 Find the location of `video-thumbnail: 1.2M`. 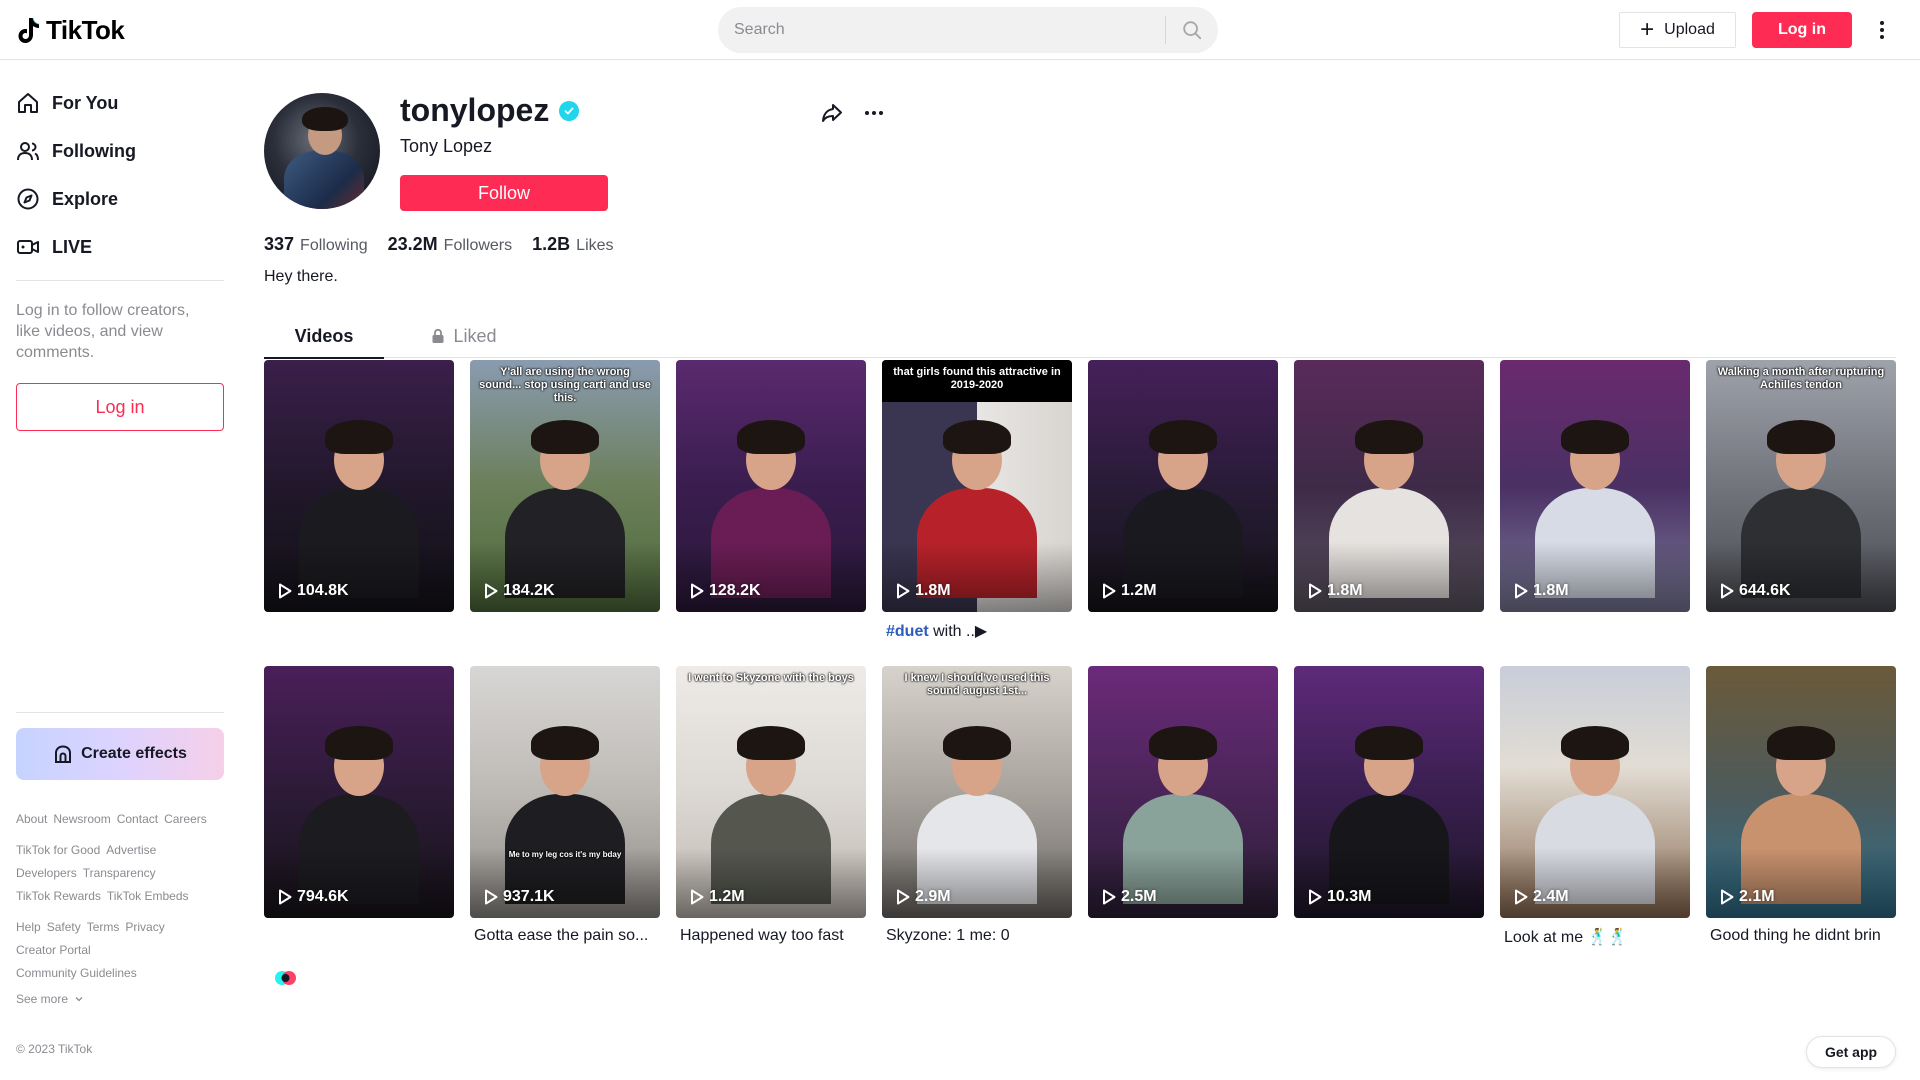

video-thumbnail: 1.2M is located at coordinates (1183, 486).